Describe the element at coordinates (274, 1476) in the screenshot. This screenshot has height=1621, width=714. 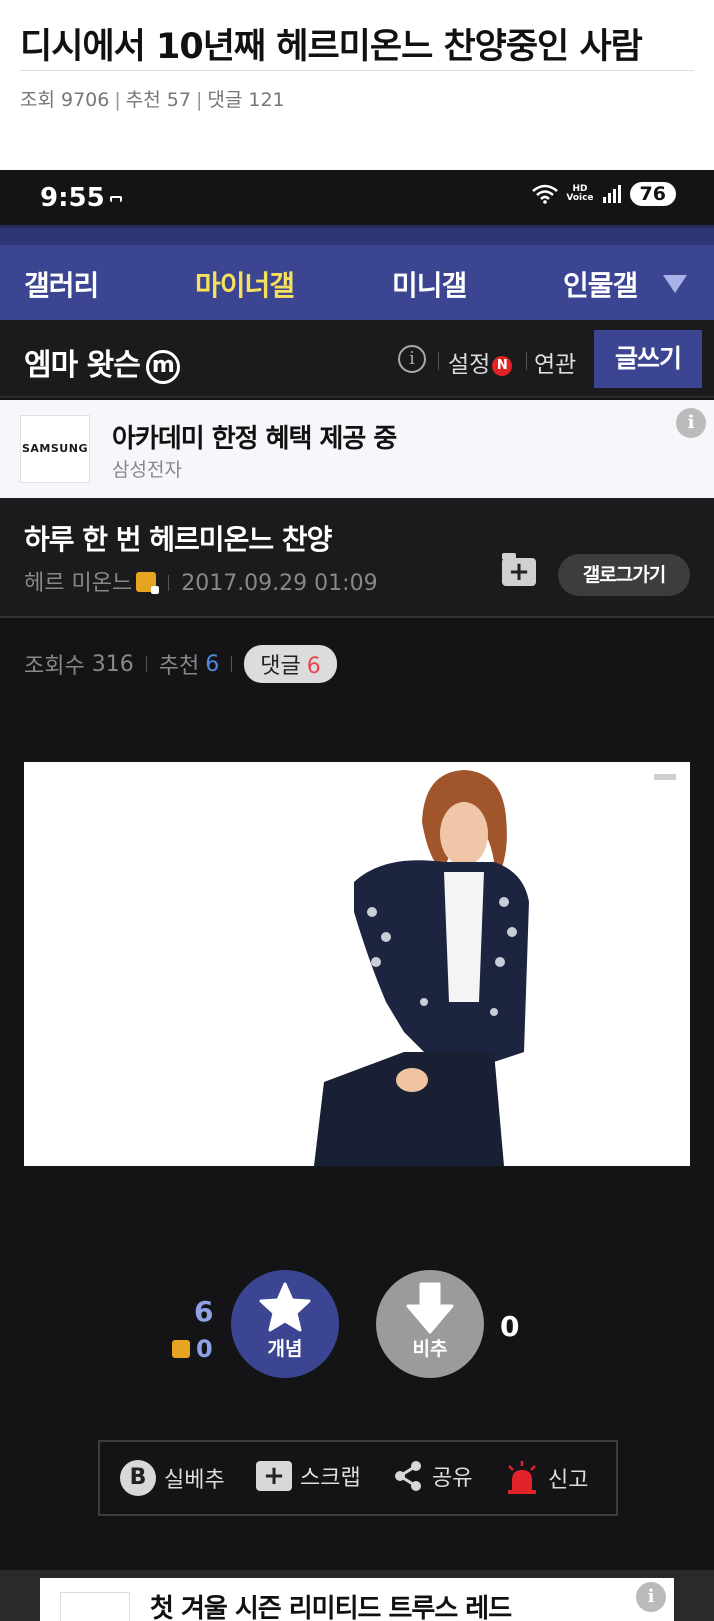
I see `folder-plus-icon: +` at that location.